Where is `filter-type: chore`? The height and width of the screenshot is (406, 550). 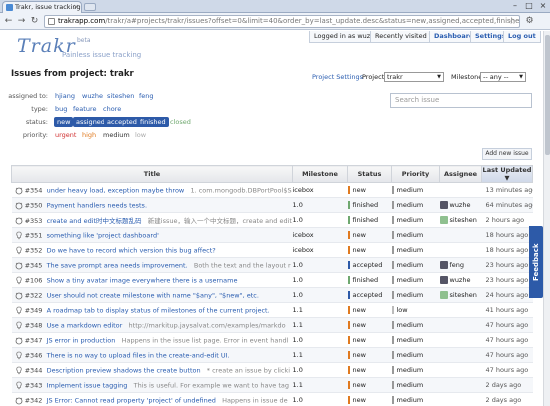
filter-type: chore is located at coordinates (112, 109).